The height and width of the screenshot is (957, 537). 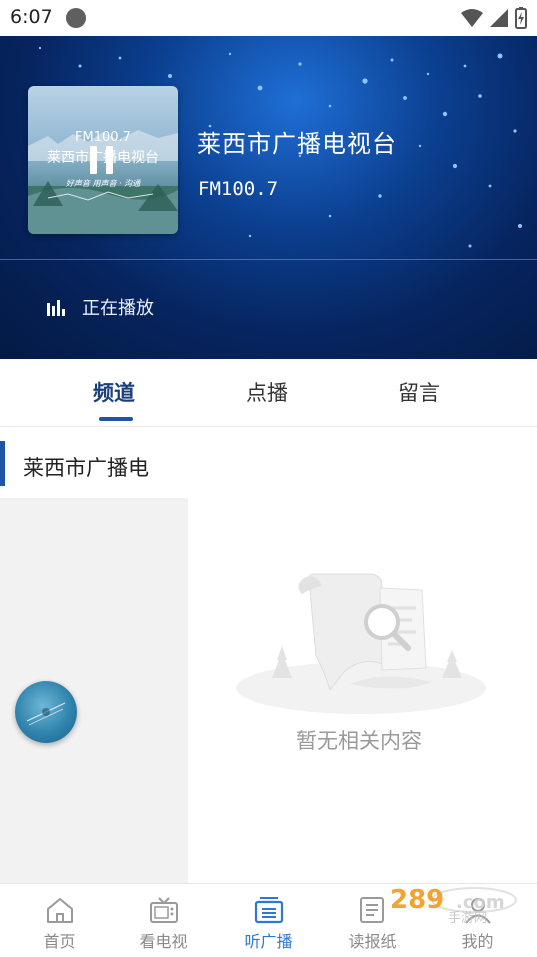 I want to click on pause-icon-bar-left, so click(x=93, y=160).